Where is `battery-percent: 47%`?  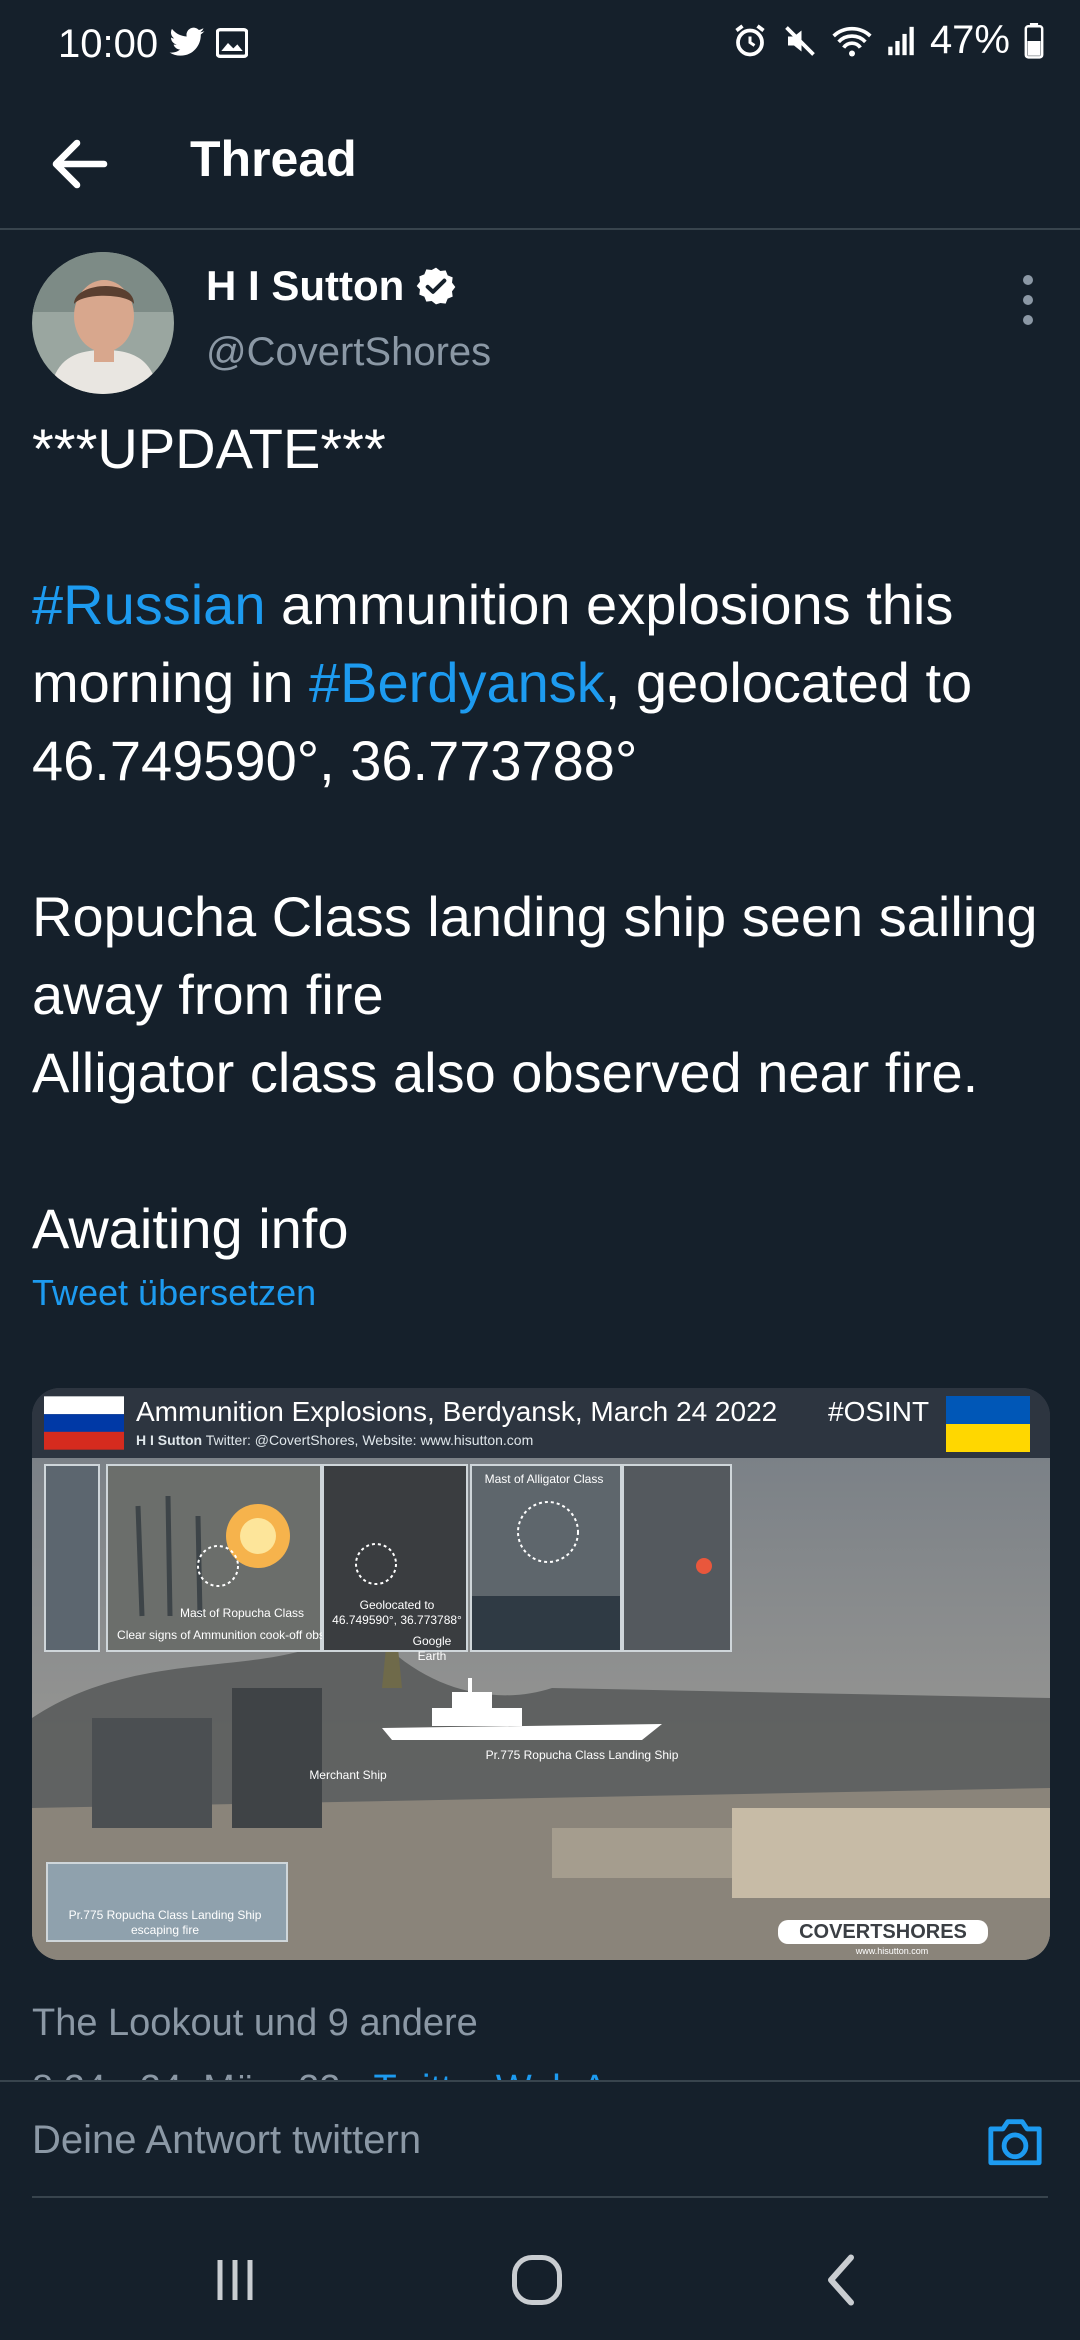 battery-percent: 47% is located at coordinates (969, 40).